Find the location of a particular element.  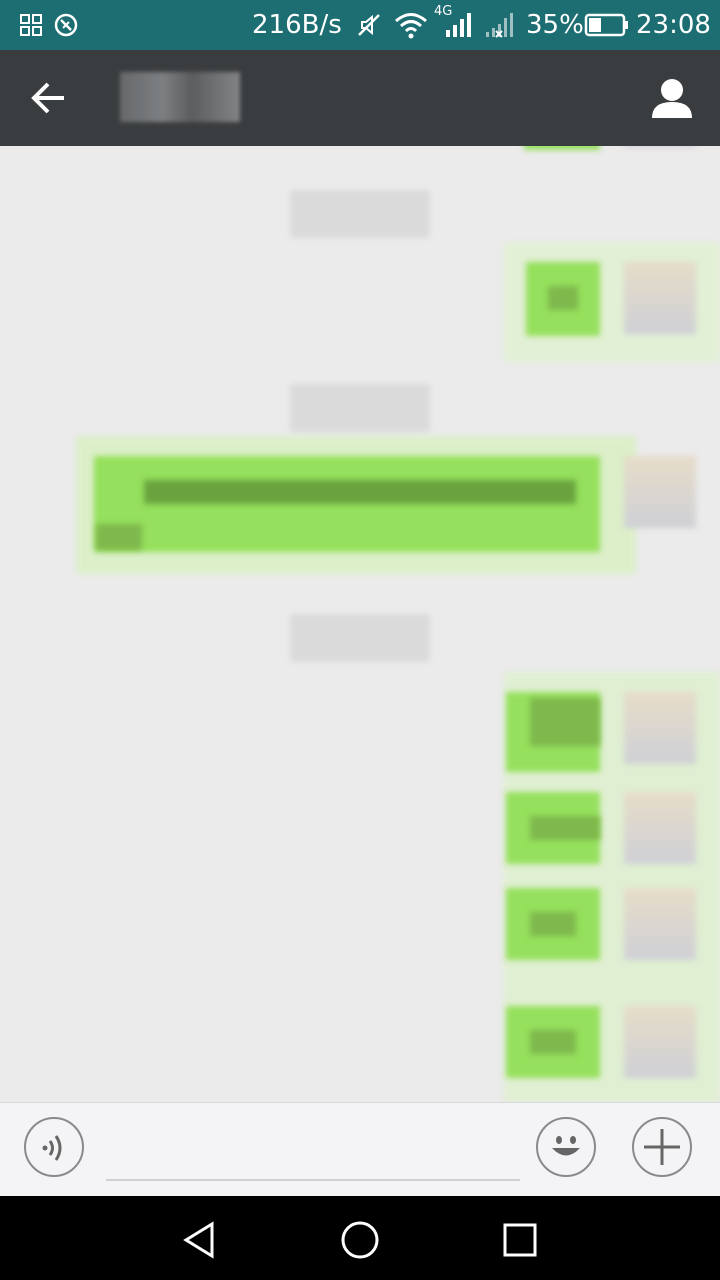

chat-title is located at coordinates (180, 97).